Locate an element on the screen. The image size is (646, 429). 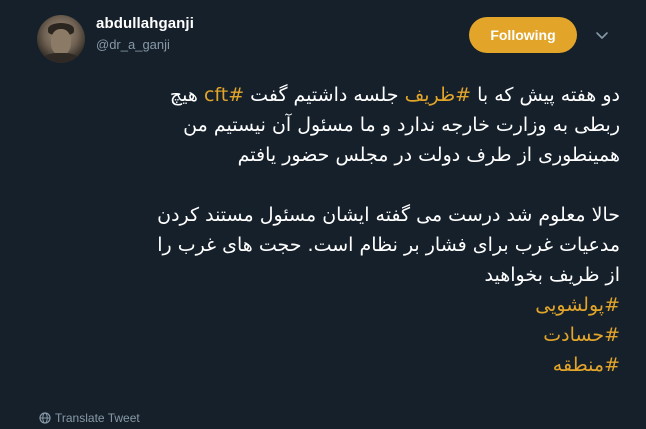
tweet-line: از ظریف بخواهید is located at coordinates (552, 275).